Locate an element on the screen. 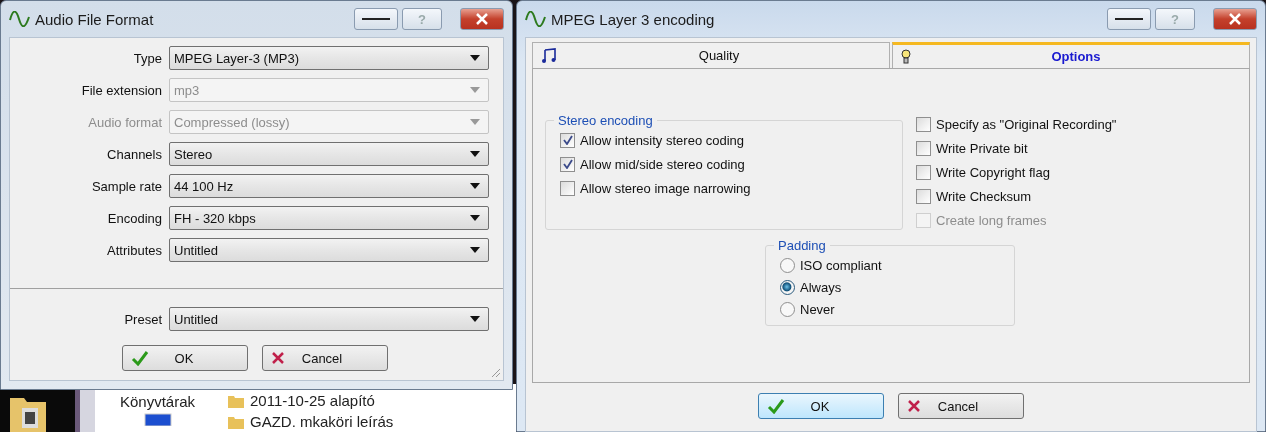  field-label: Type is located at coordinates (147, 58).